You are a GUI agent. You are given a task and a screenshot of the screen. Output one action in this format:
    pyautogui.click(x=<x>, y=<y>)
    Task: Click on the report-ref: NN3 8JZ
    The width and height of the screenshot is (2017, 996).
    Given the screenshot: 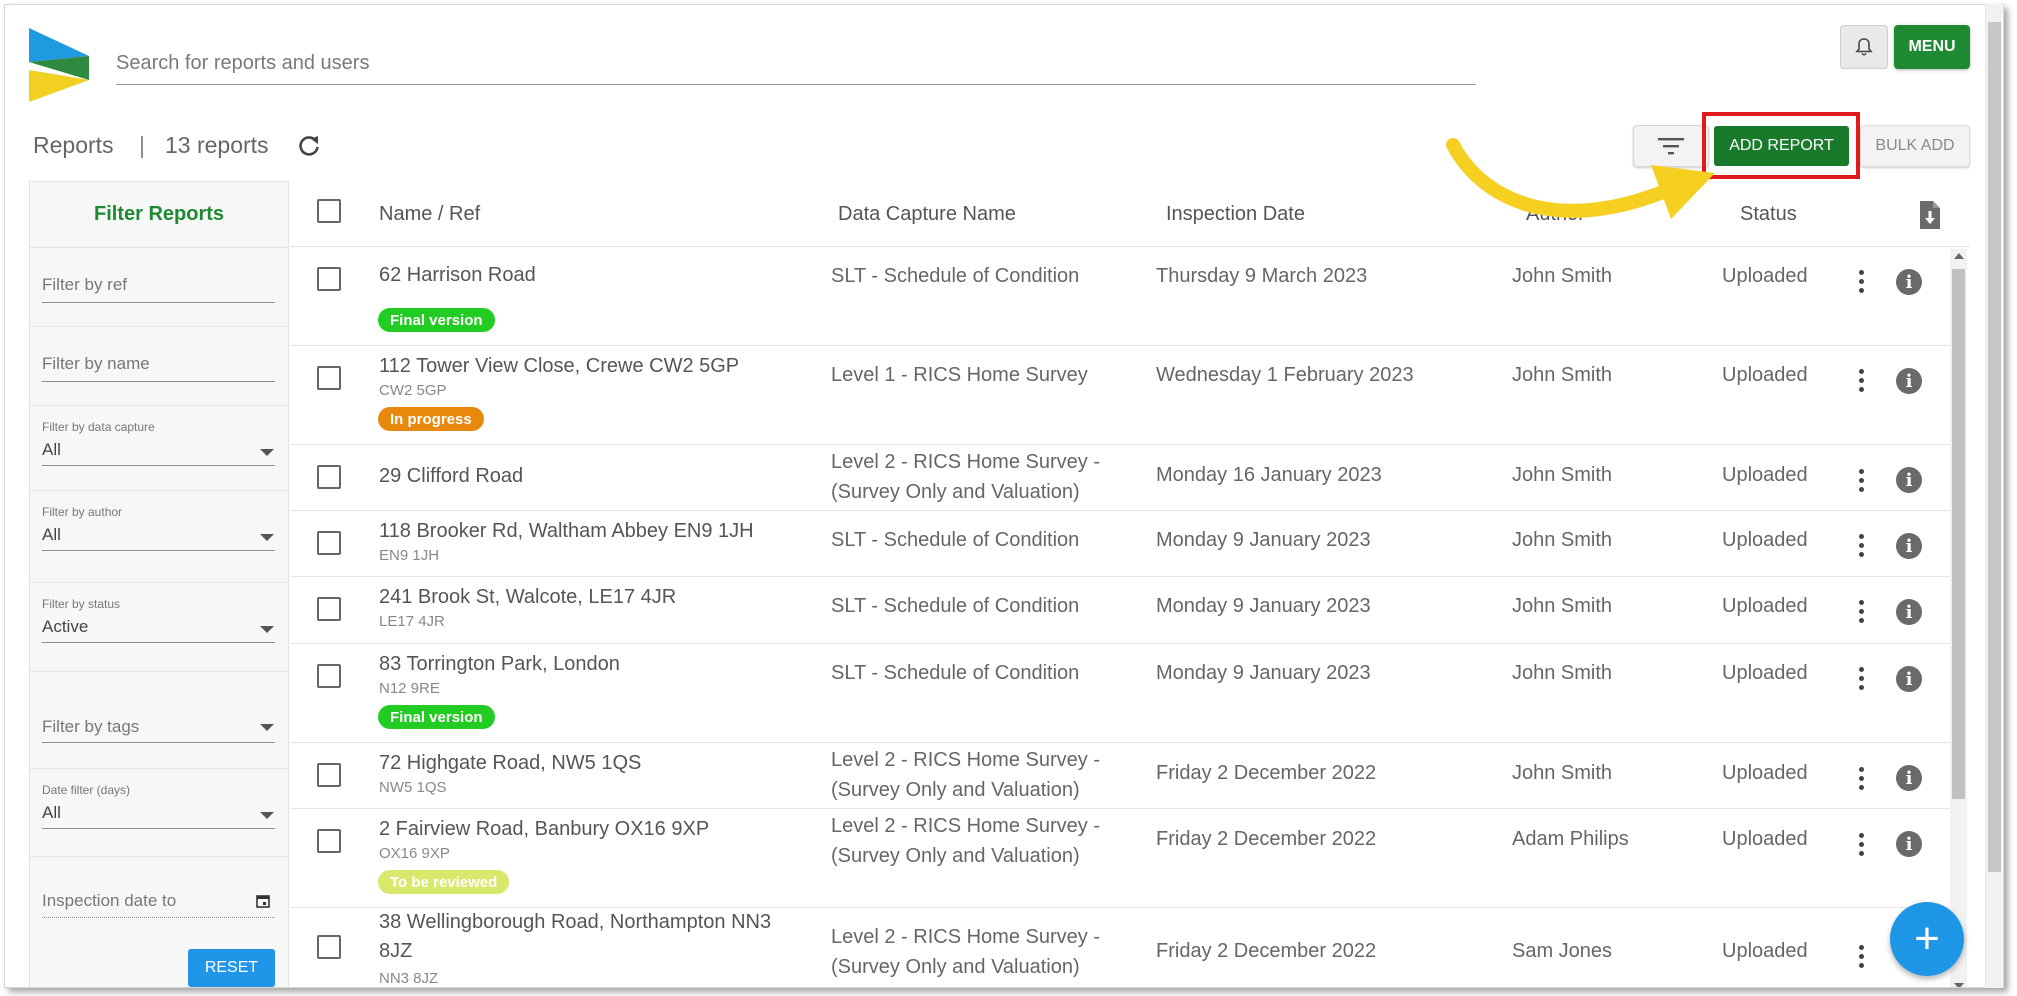 What is the action you would take?
    pyautogui.click(x=409, y=978)
    